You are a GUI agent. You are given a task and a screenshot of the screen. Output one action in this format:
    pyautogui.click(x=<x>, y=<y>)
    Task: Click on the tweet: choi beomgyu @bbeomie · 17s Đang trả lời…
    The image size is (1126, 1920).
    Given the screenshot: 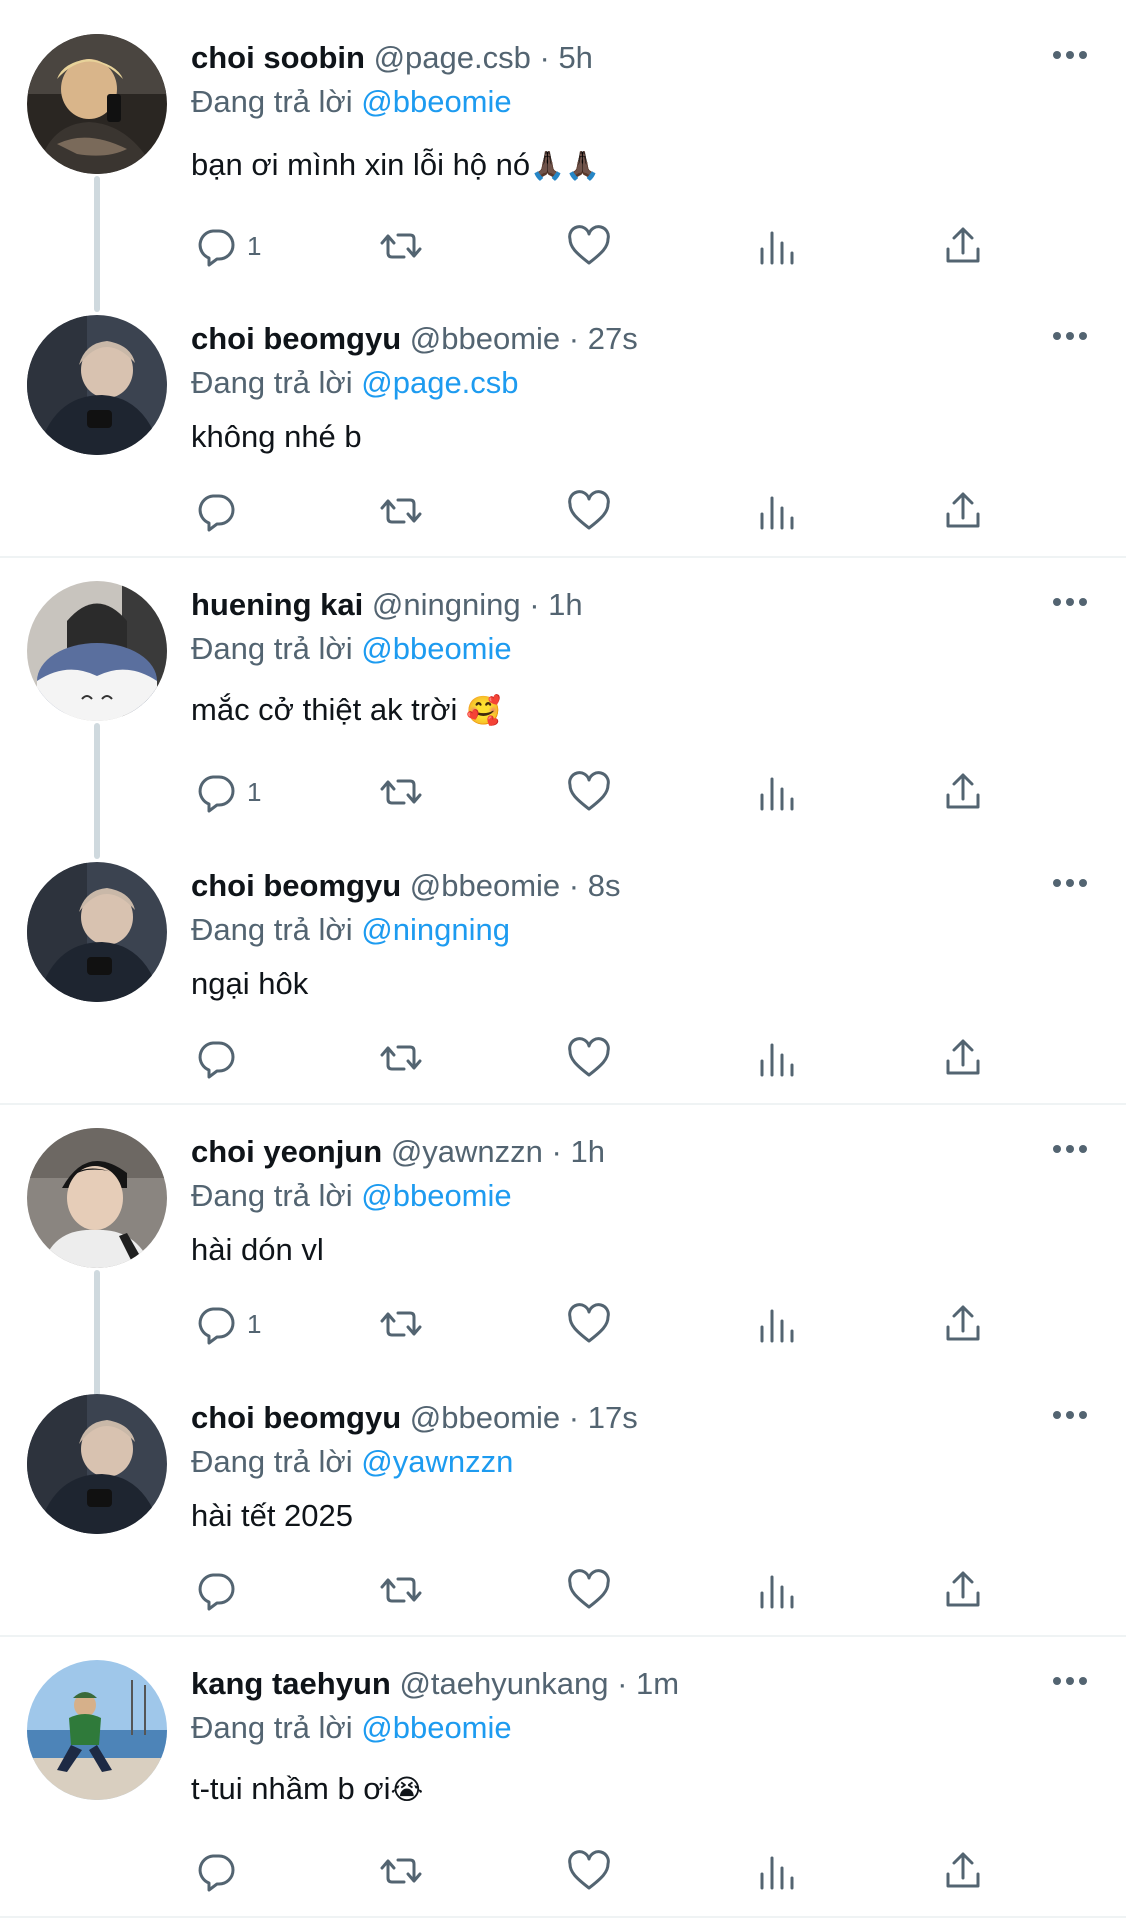 What is the action you would take?
    pyautogui.click(x=563, y=1497)
    